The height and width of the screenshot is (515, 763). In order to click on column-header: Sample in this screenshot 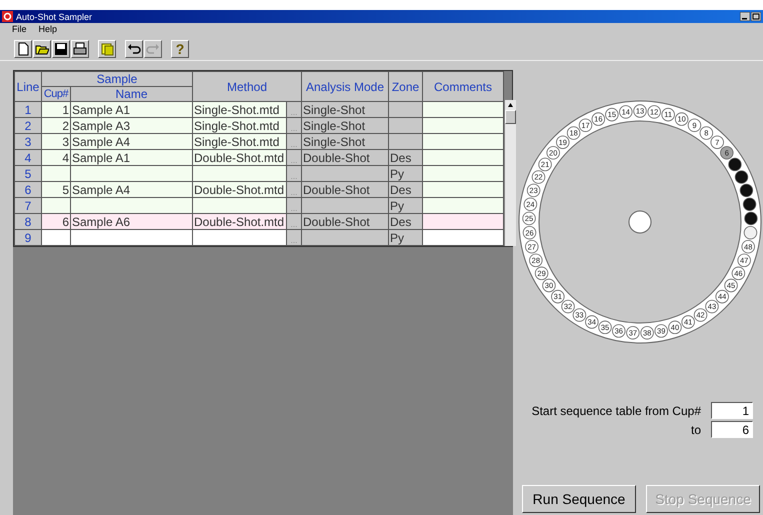, I will do `click(117, 79)`.